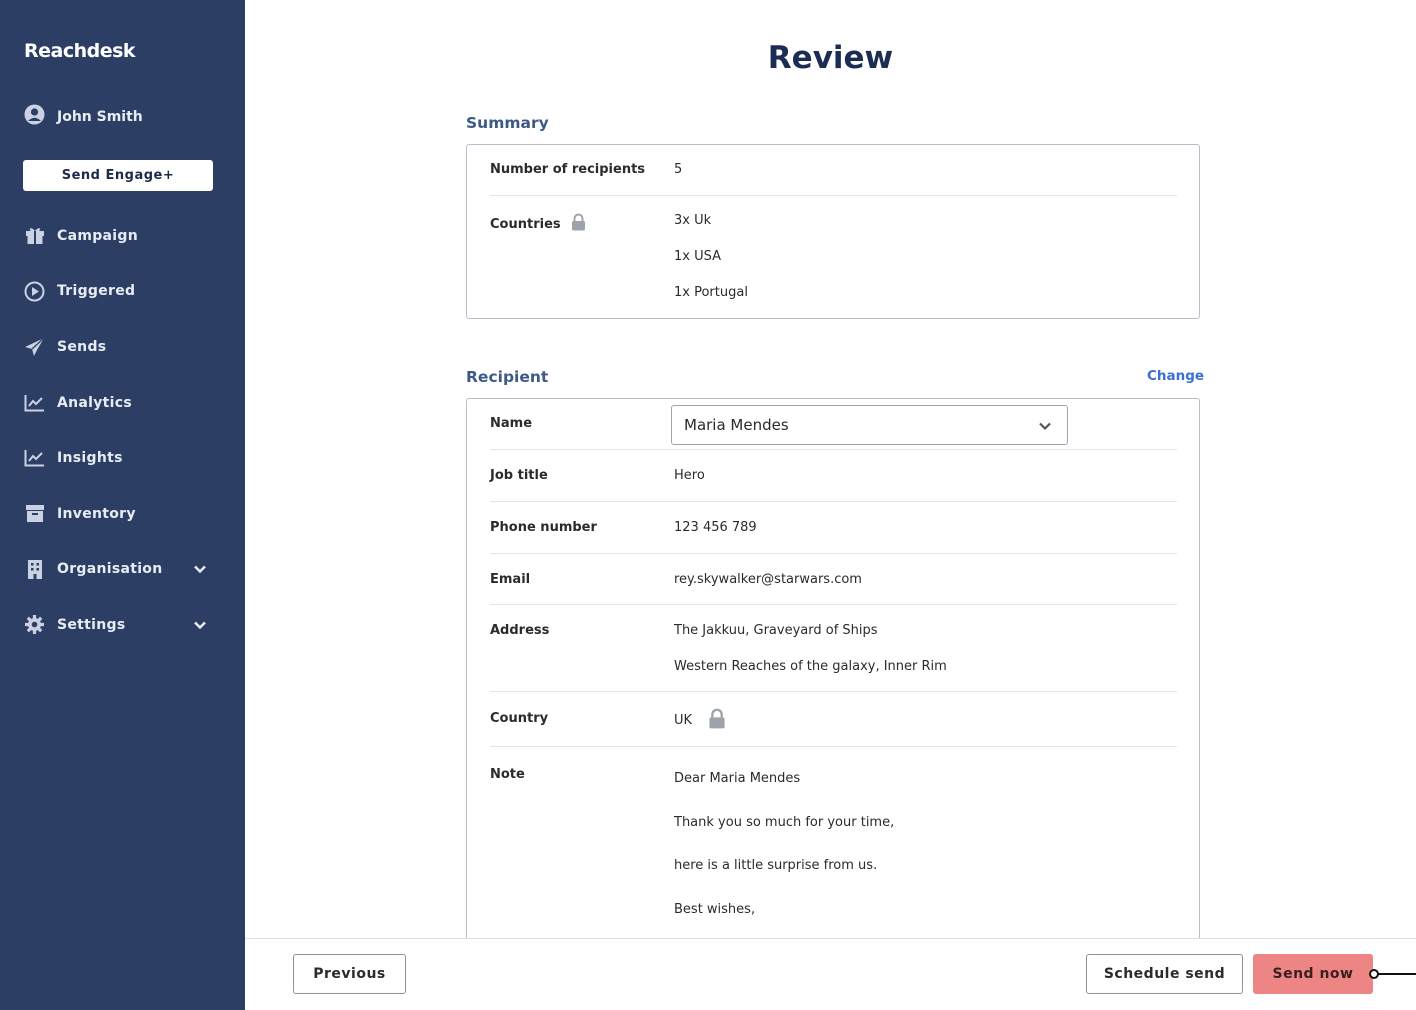 This screenshot has width=1416, height=1010. I want to click on recipient-heading: Recipient, so click(507, 377).